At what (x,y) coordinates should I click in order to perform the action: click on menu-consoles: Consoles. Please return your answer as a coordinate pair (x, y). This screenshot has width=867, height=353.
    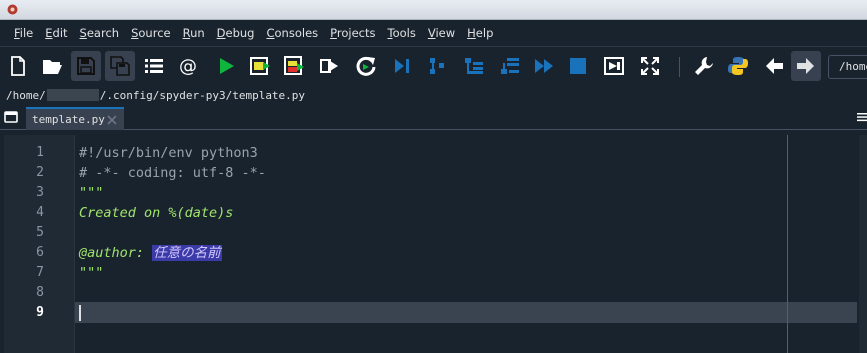
    Looking at the image, I should click on (292, 33).